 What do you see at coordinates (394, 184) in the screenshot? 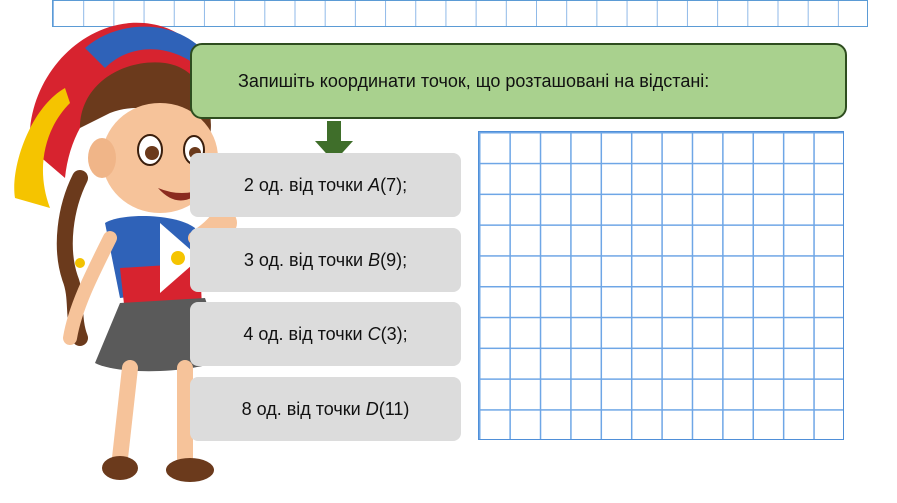
I see `point-coordinate: (7);` at bounding box center [394, 184].